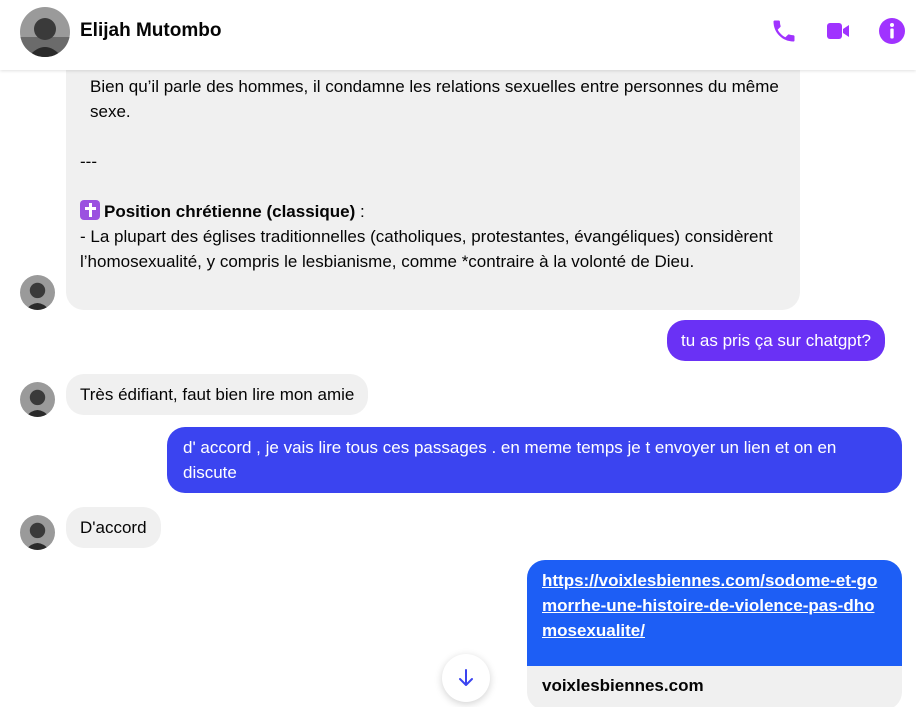  What do you see at coordinates (623, 685) in the screenshot?
I see `link-domain: voixlesbiennes.com` at bounding box center [623, 685].